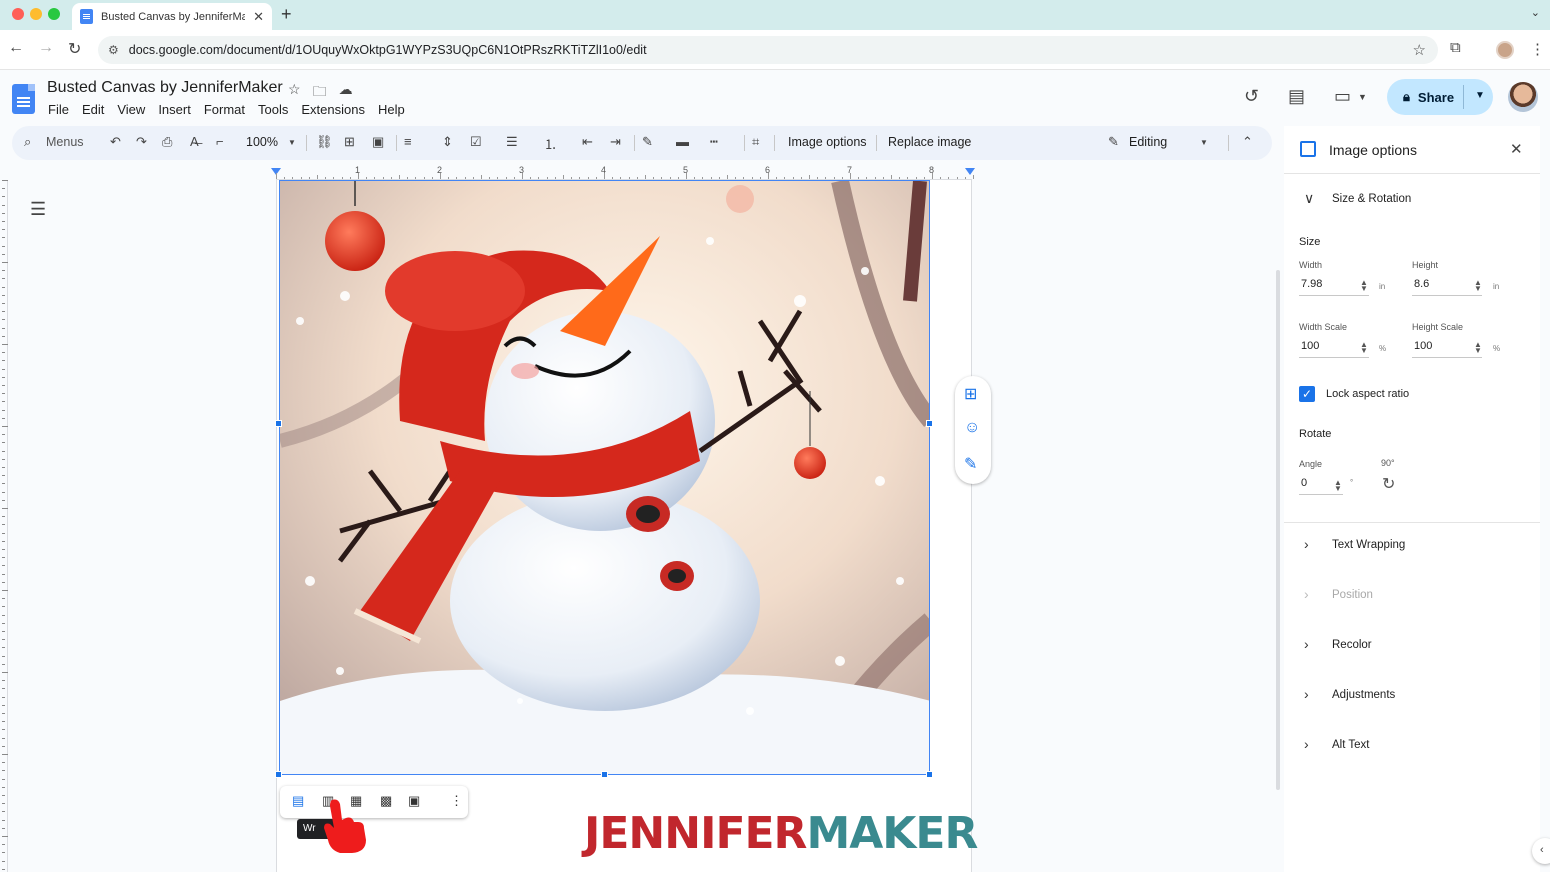 This screenshot has height=872, width=1550. What do you see at coordinates (46, 48) in the screenshot?
I see `forward-icon: →` at bounding box center [46, 48].